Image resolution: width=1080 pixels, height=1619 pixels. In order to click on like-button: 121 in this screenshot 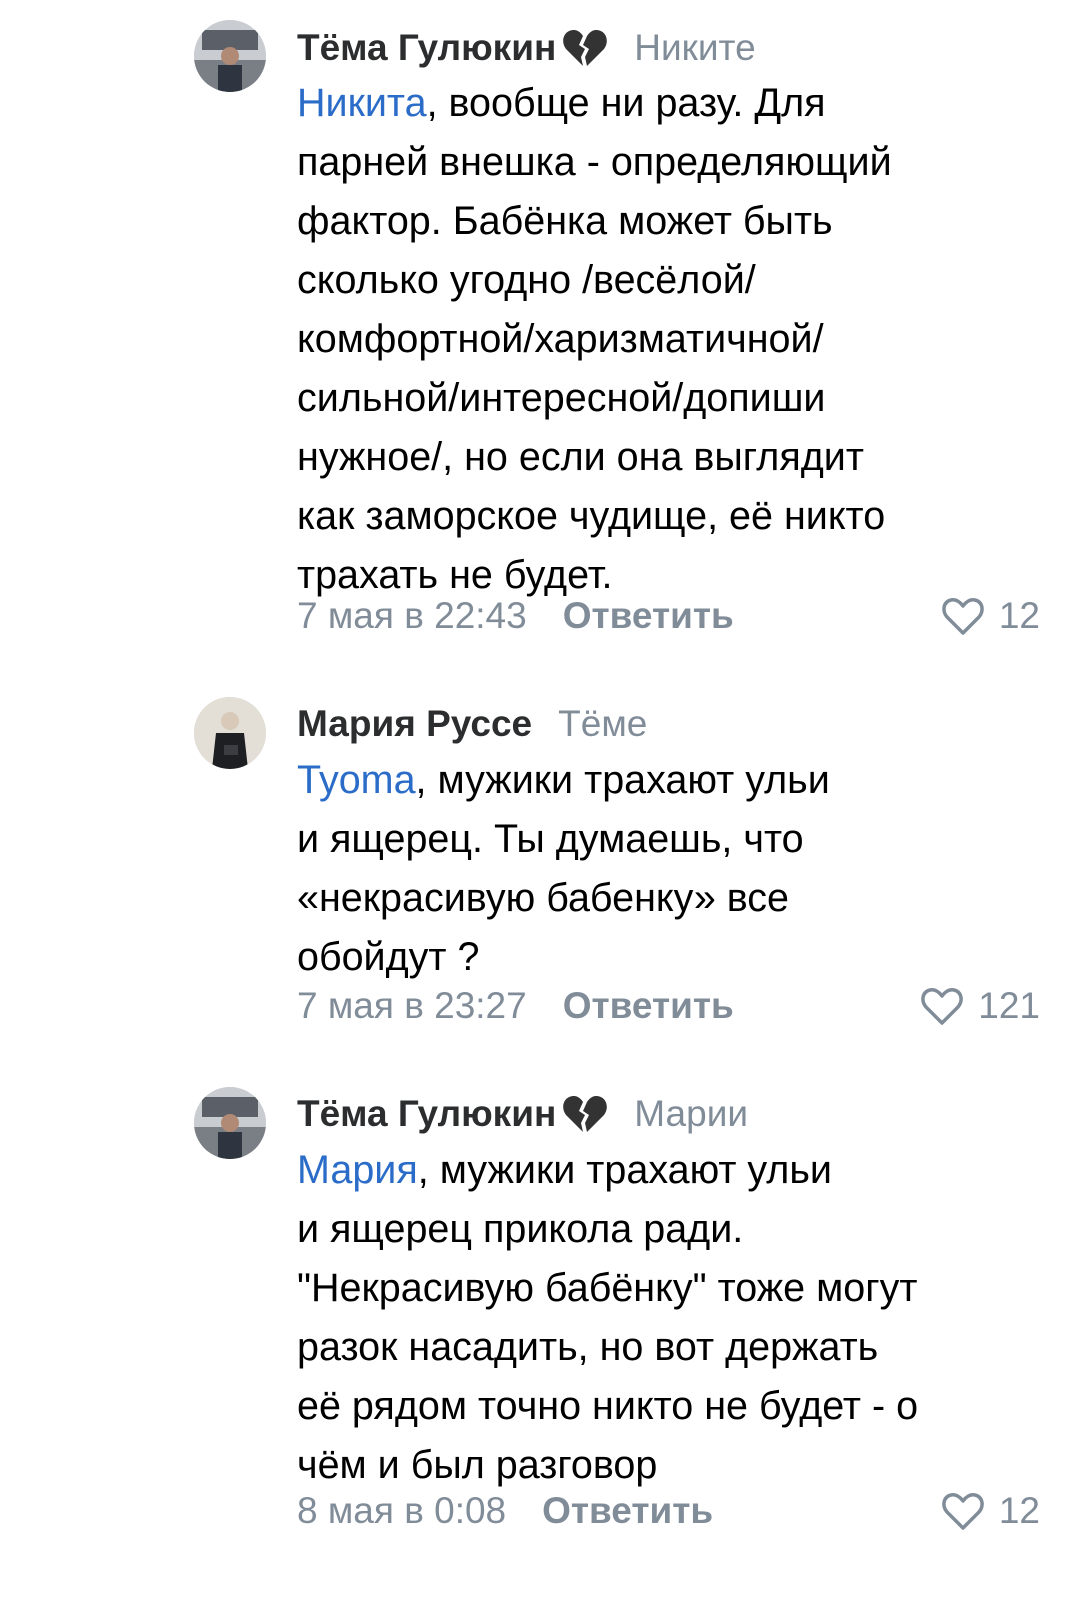, I will do `click(980, 1006)`.